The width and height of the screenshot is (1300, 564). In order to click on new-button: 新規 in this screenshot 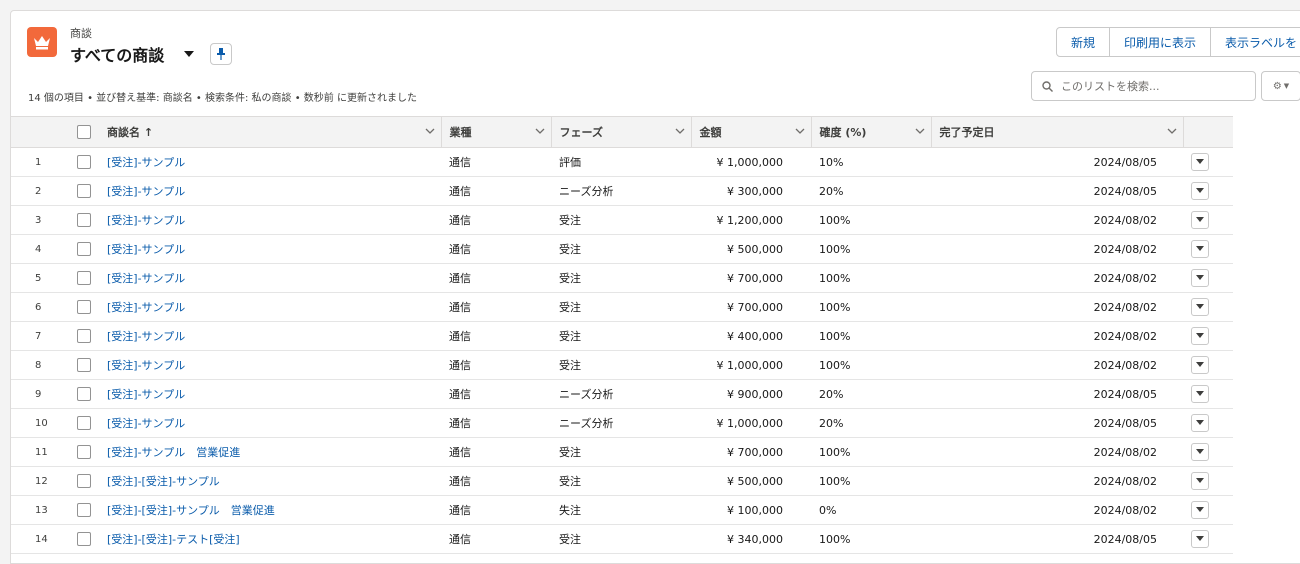, I will do `click(1083, 42)`.